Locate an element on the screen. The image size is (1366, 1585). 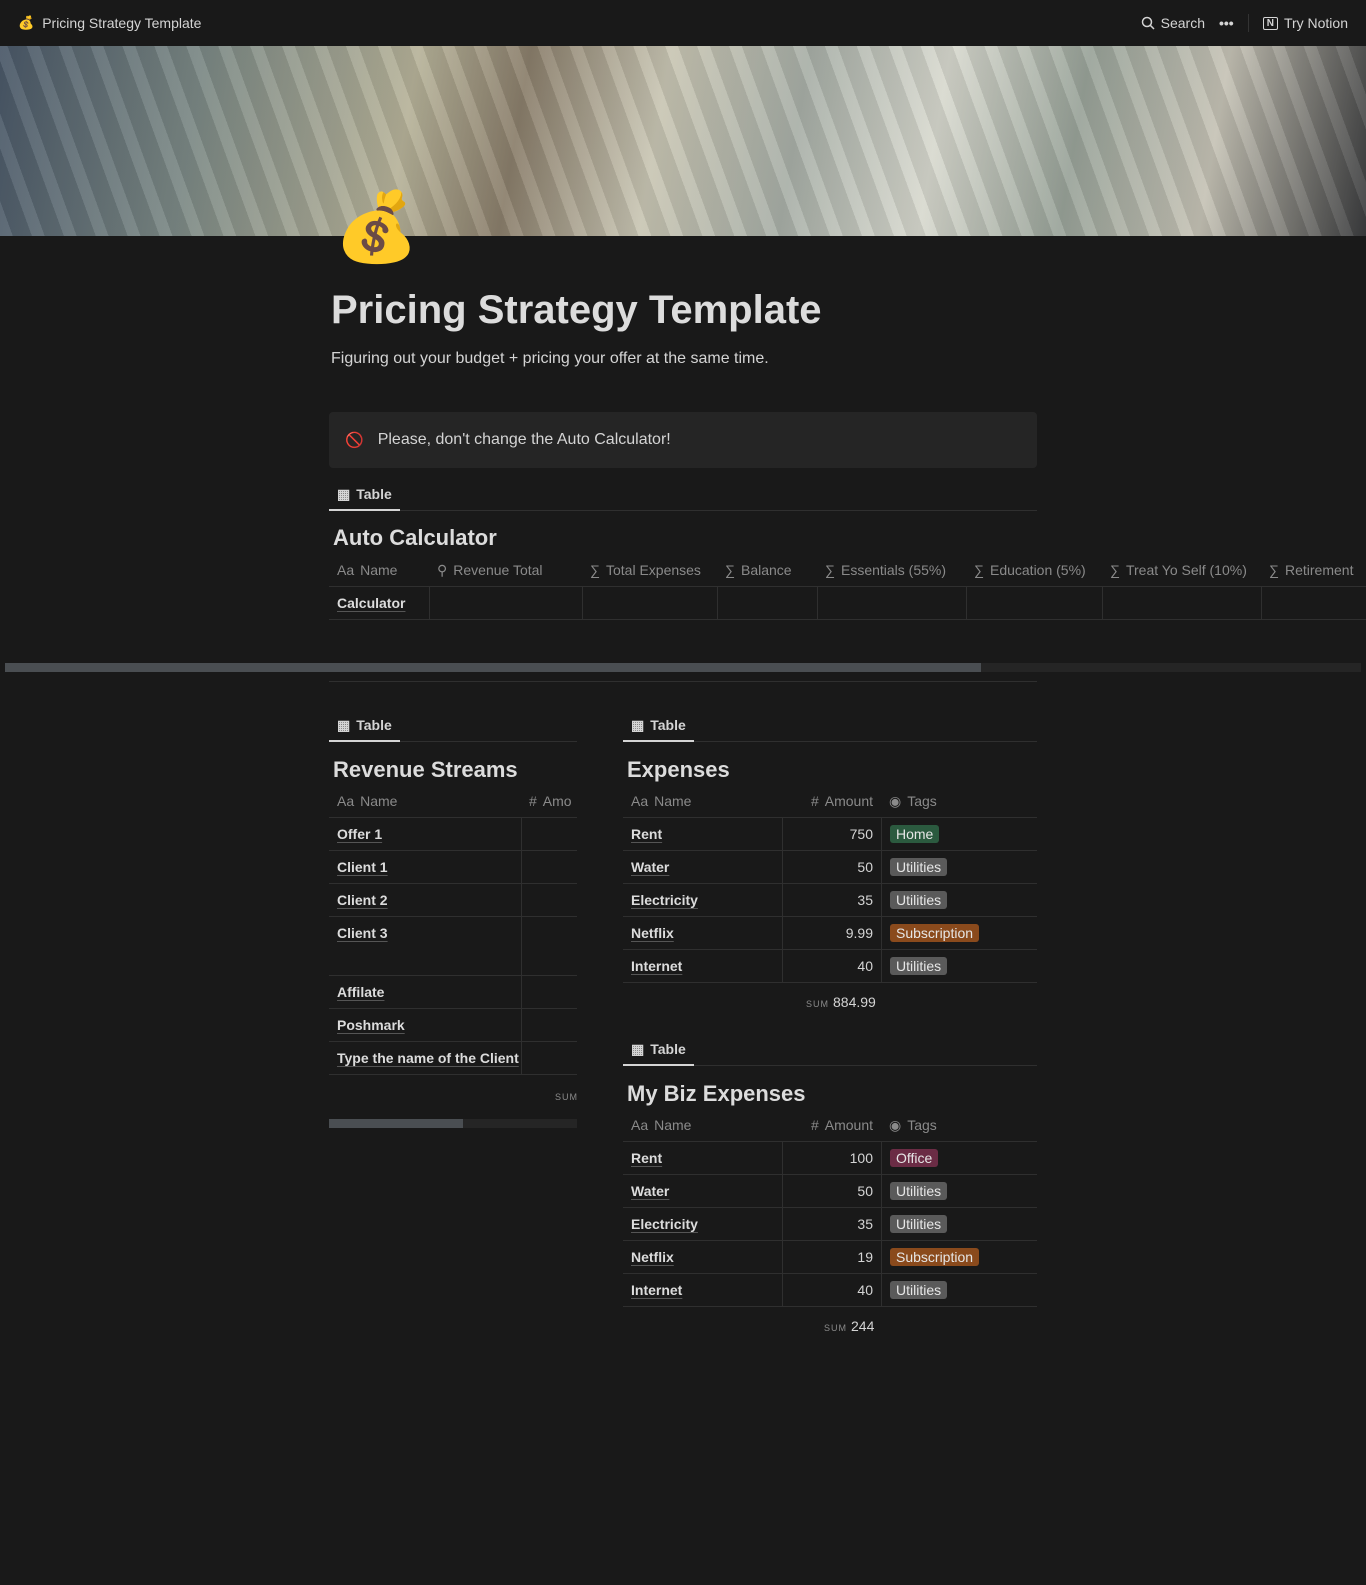
page-title: Pricing Strategy Template is located at coordinates (576, 310).